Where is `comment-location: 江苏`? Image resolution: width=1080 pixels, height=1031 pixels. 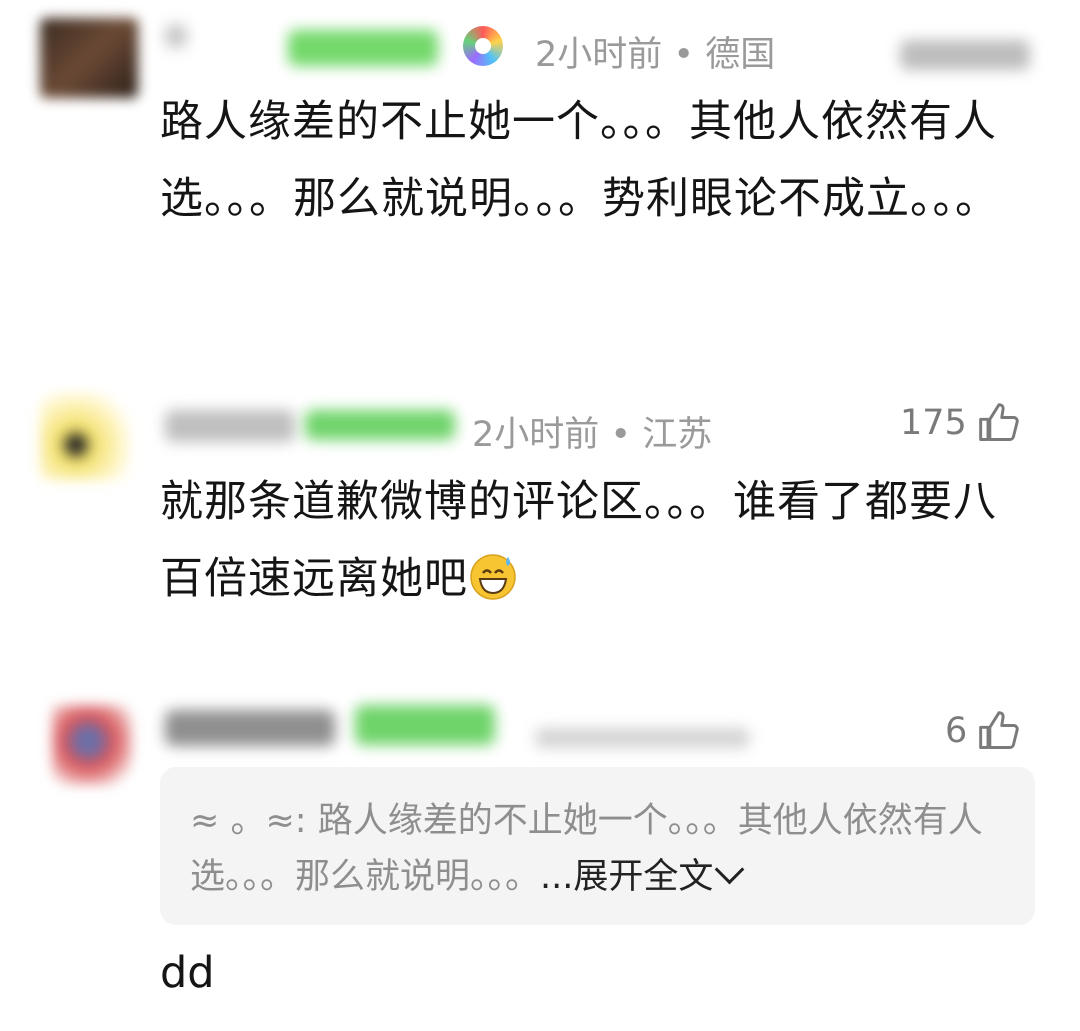 comment-location: 江苏 is located at coordinates (677, 435).